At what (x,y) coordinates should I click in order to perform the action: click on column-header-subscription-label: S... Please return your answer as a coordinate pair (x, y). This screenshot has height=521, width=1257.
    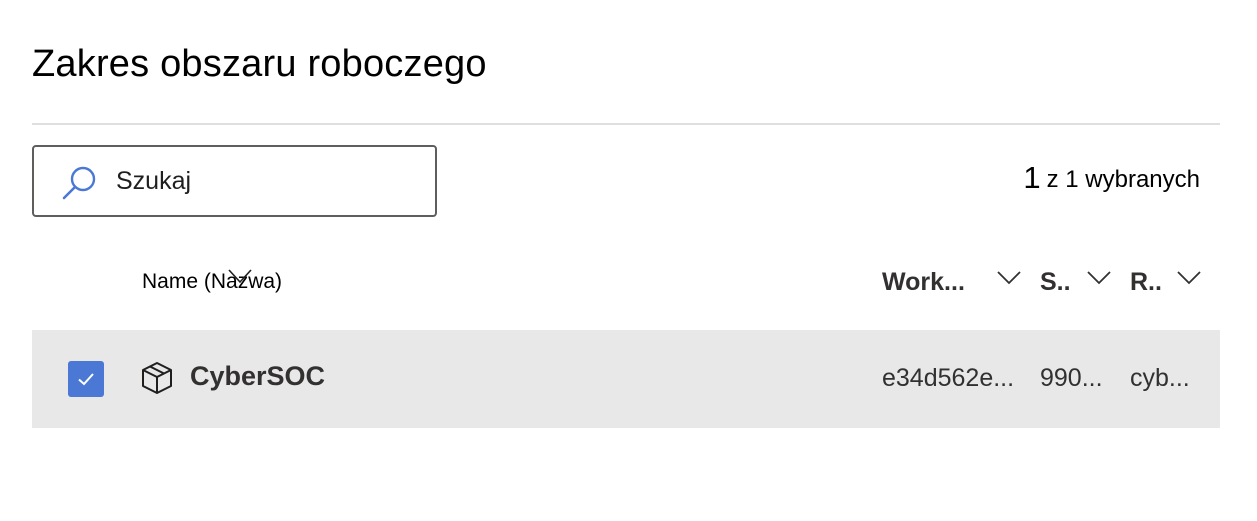
    Looking at the image, I should click on (1055, 281).